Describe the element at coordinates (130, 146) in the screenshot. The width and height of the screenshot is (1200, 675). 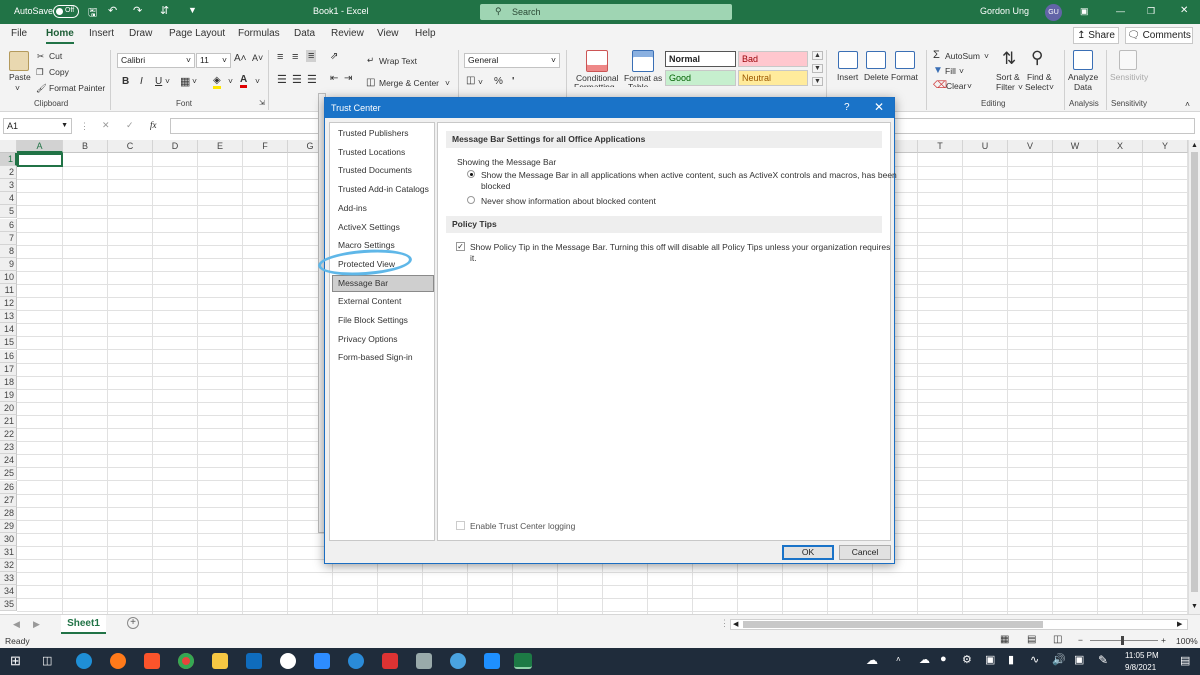
I see `column-header: C` at that location.